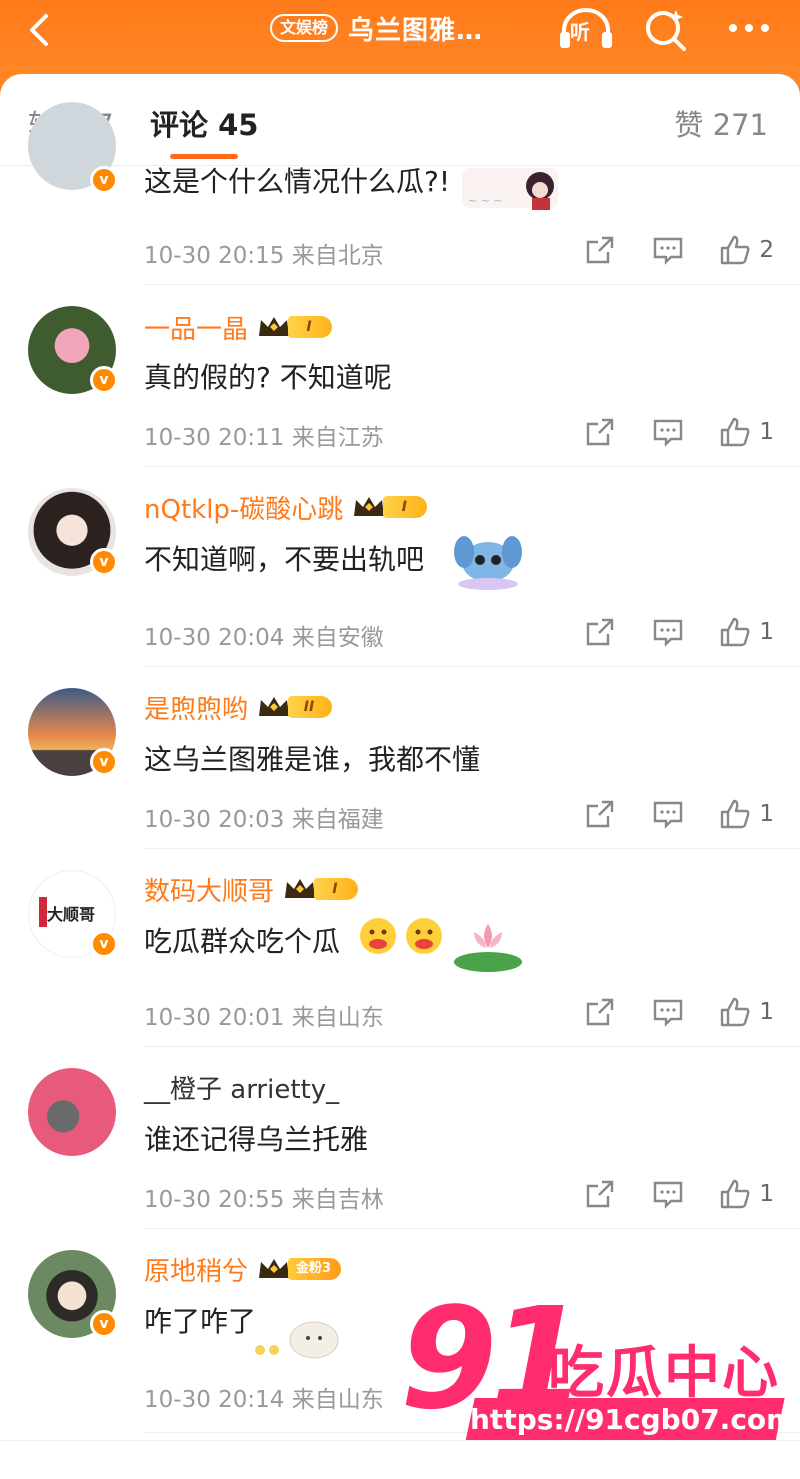  I want to click on avatar-brand-text: 大顺哥, so click(71, 914).